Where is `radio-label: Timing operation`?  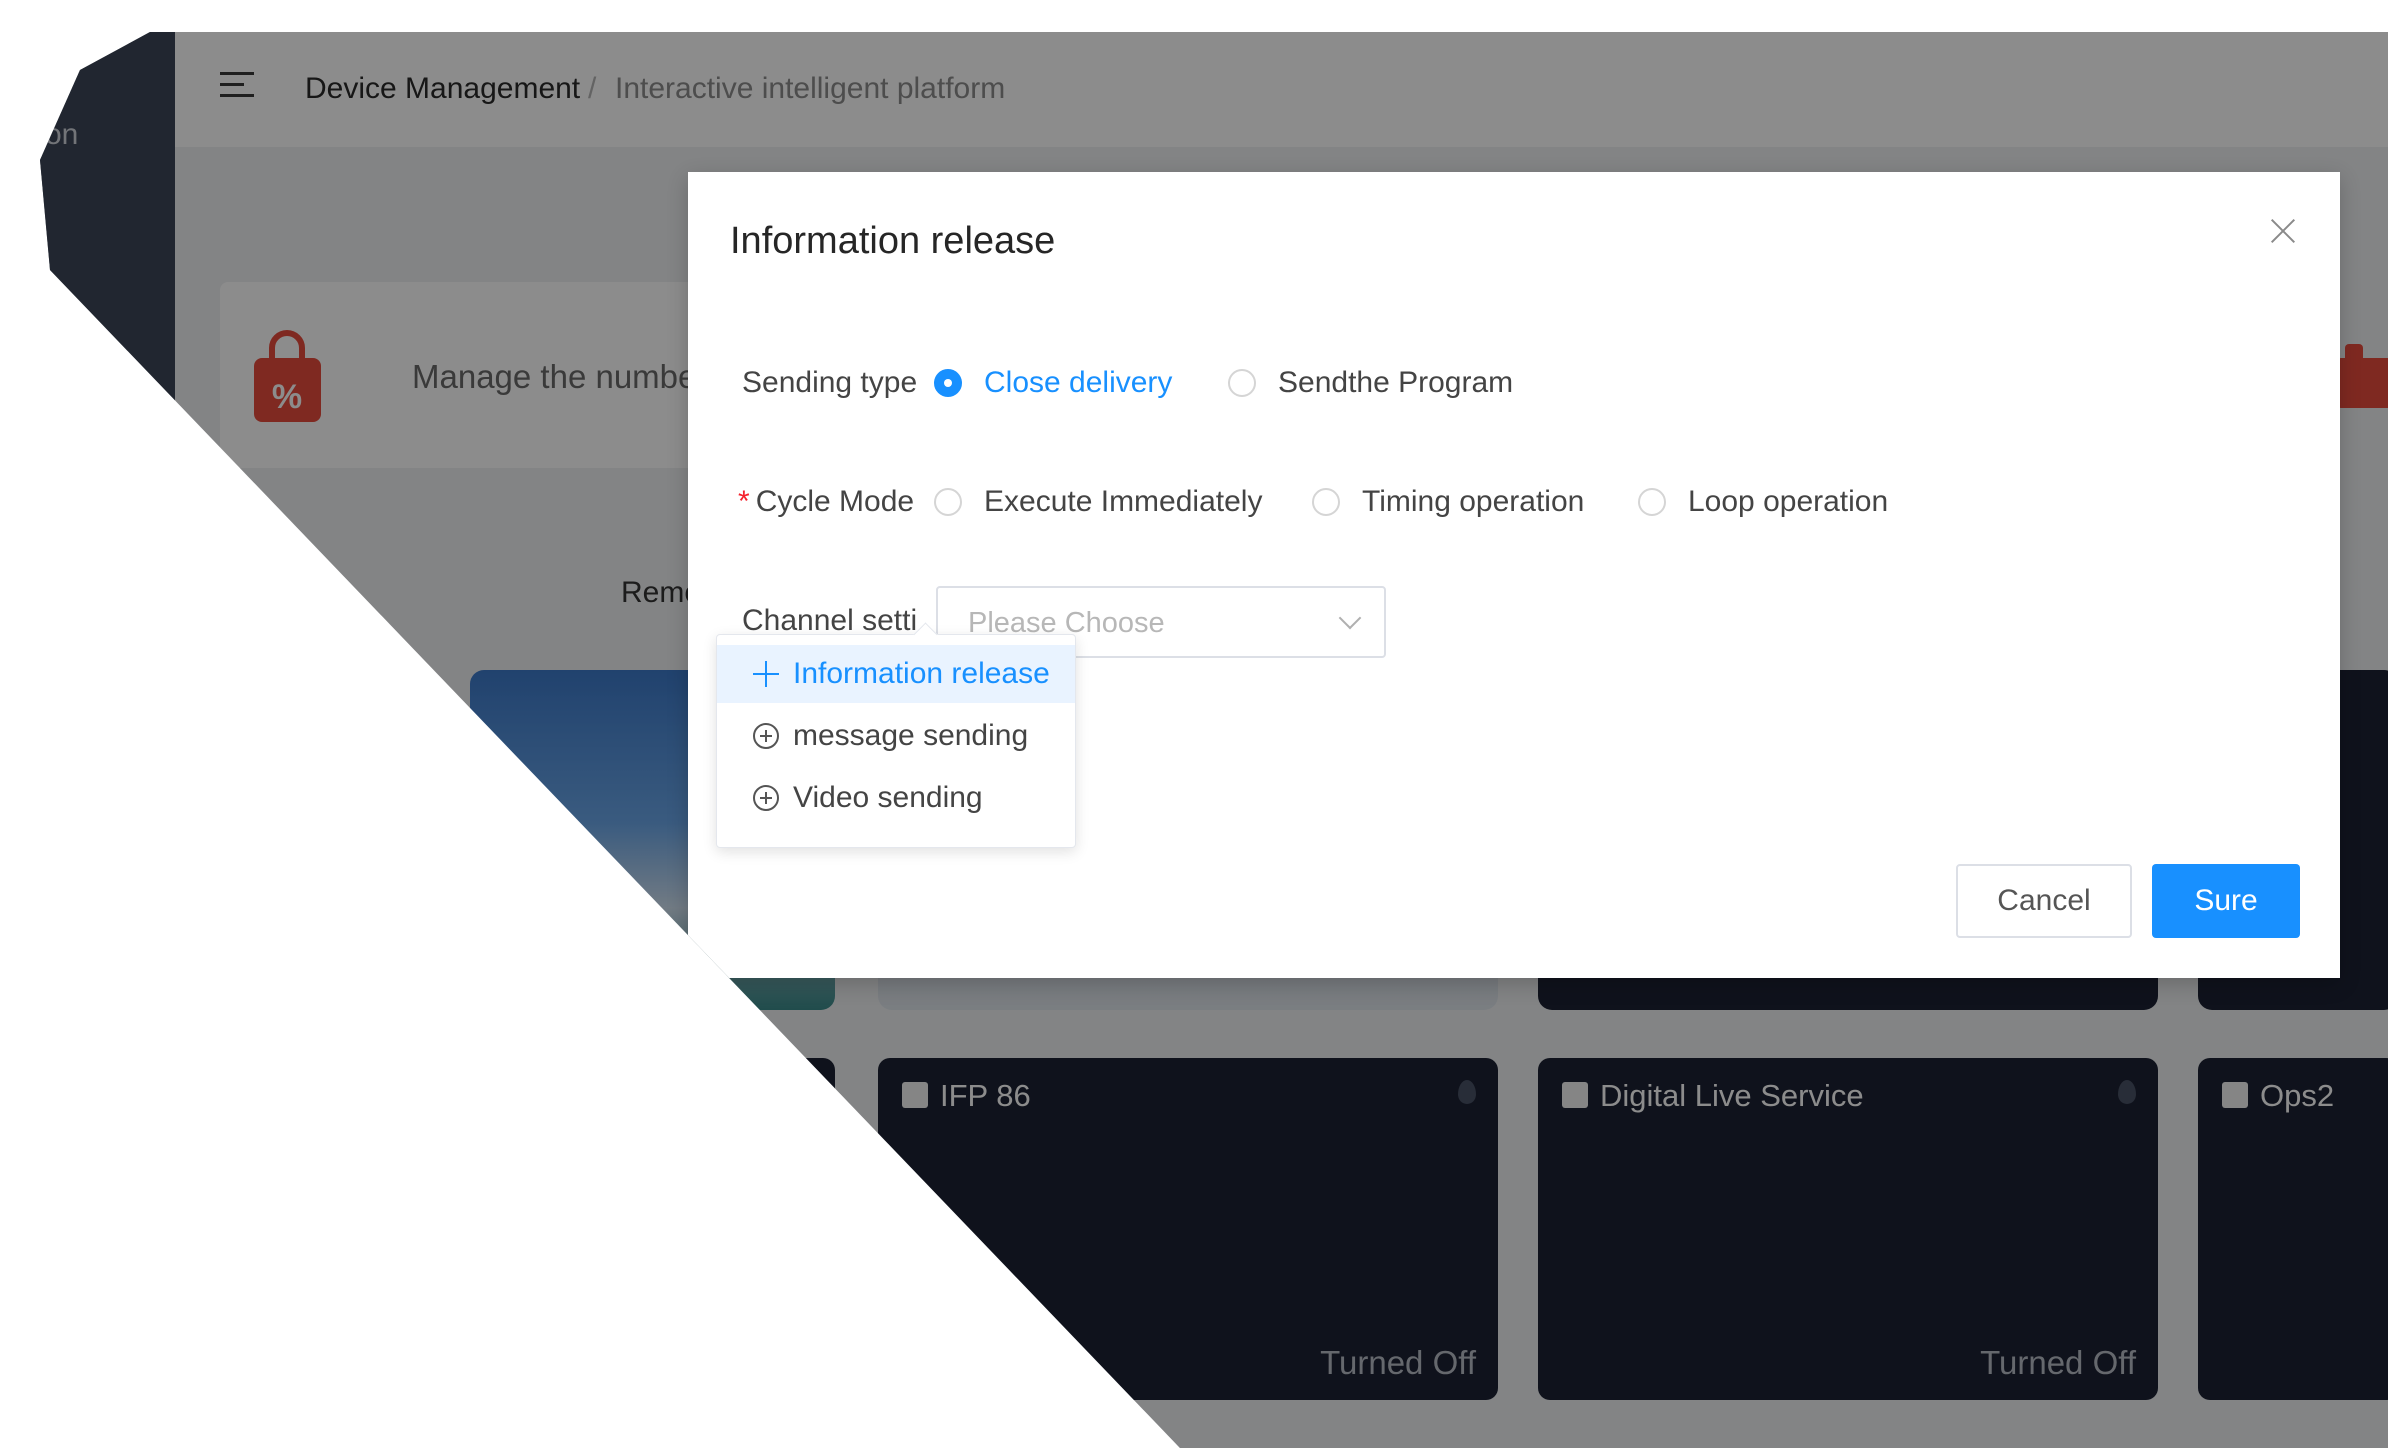 radio-label: Timing operation is located at coordinates (1473, 501).